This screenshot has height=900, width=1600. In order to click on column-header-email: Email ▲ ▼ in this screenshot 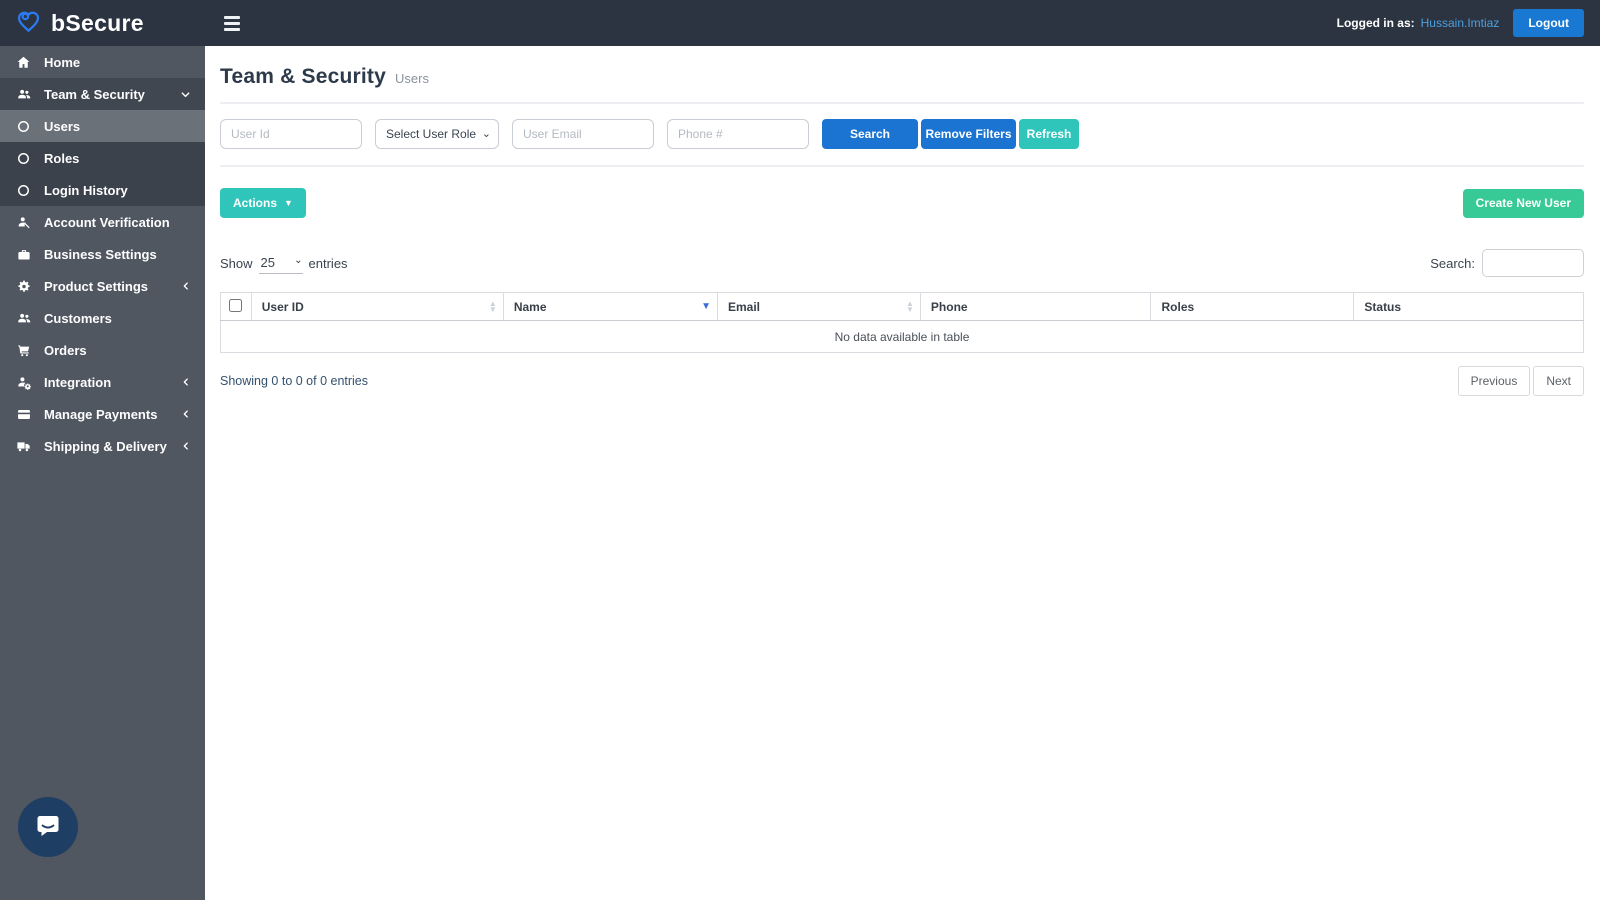, I will do `click(819, 306)`.